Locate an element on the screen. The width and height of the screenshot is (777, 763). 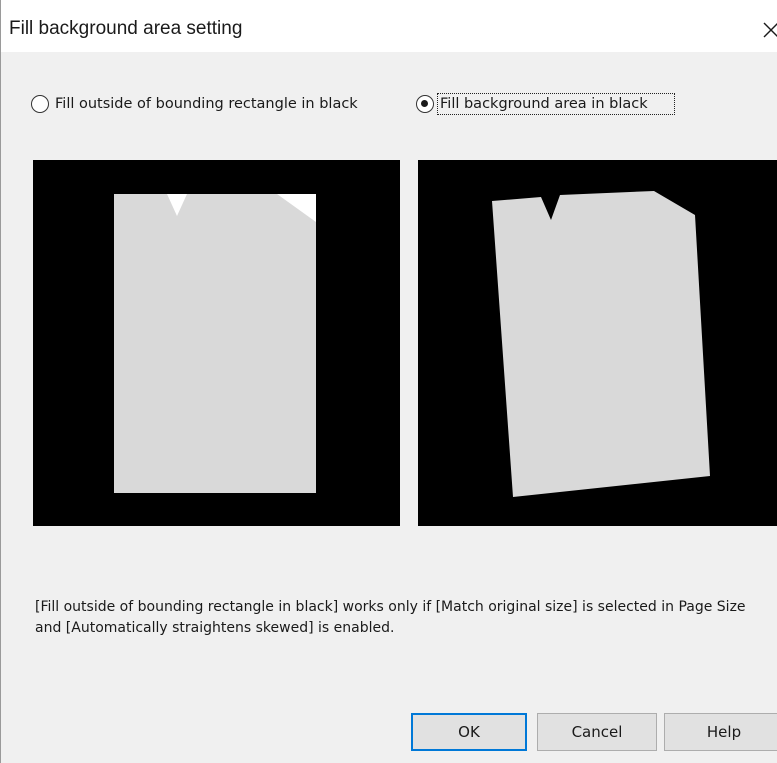
close-icon is located at coordinates (770, 30).